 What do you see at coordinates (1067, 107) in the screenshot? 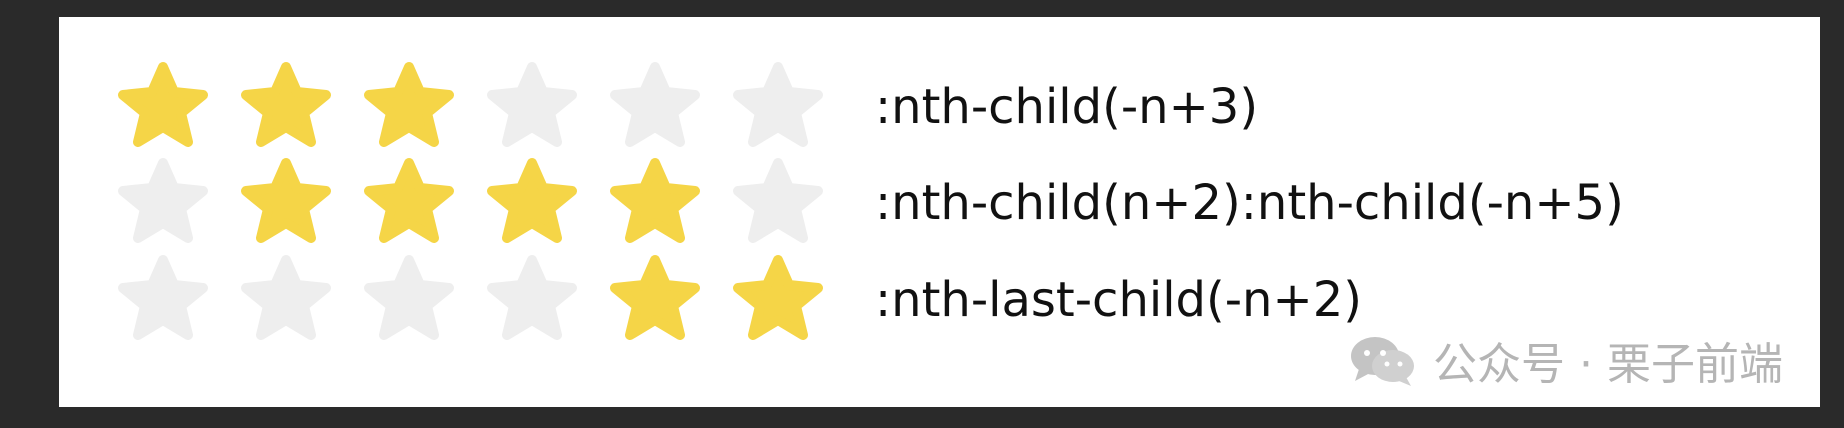
I see `selector-label: :nth-child(-n+3)` at bounding box center [1067, 107].